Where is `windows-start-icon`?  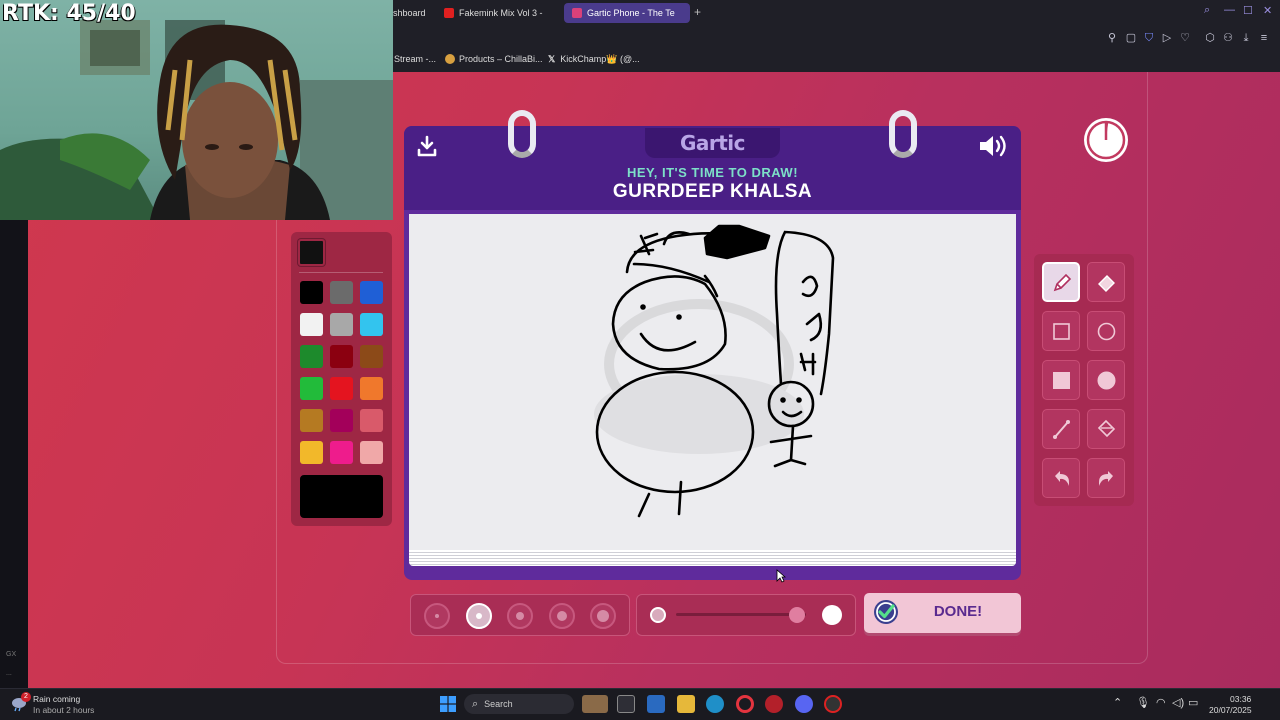 windows-start-icon is located at coordinates (448, 704).